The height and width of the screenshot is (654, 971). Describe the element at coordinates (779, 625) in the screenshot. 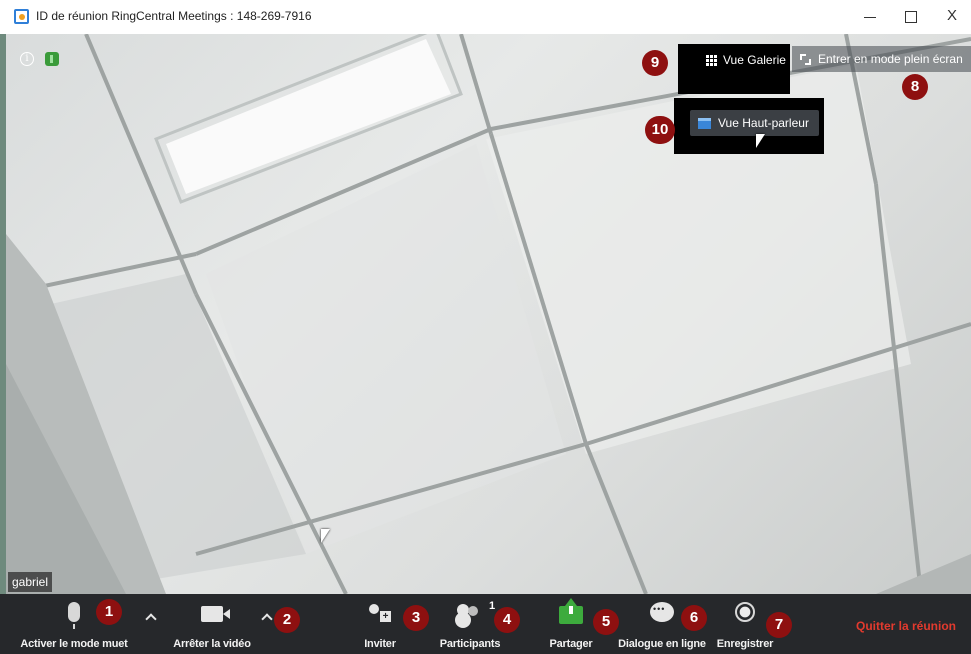

I see `callout-badge: 7` at that location.